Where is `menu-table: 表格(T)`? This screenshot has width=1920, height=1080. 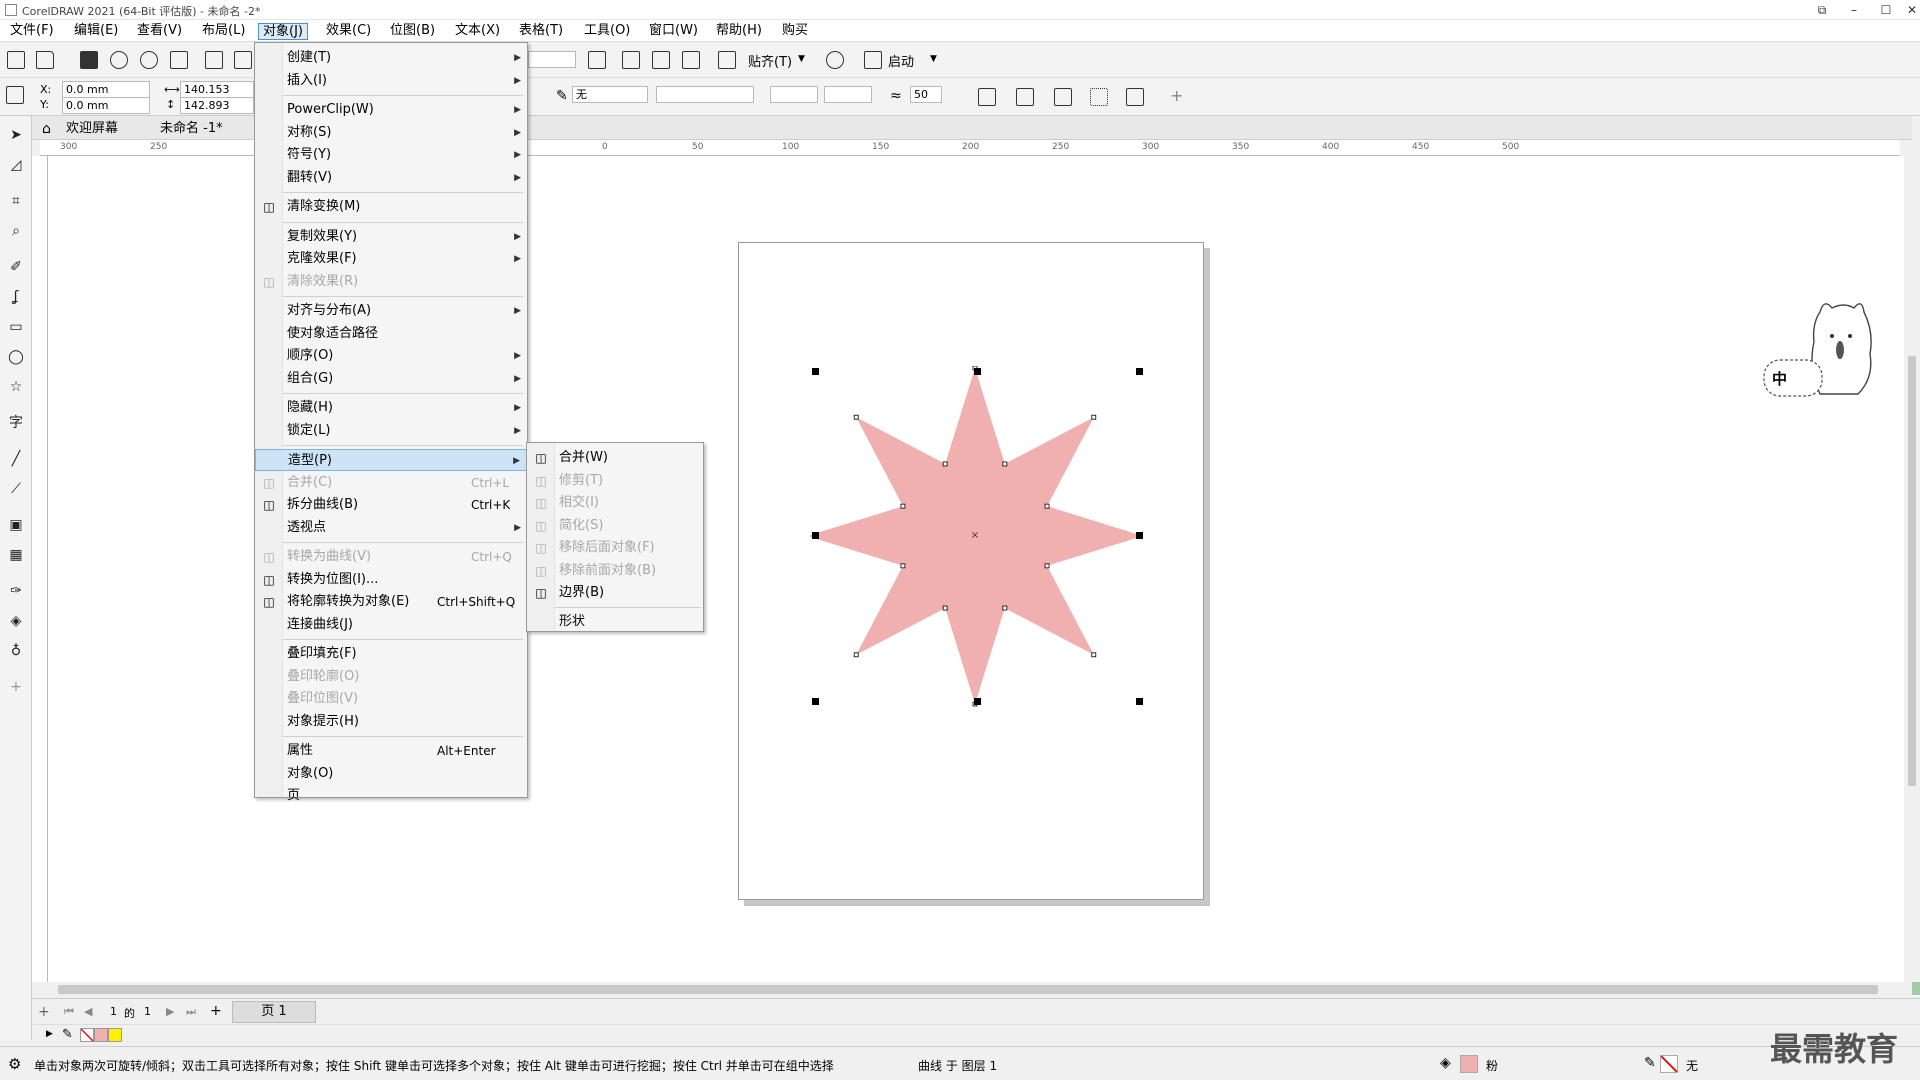
menu-table: 表格(T) is located at coordinates (541, 31).